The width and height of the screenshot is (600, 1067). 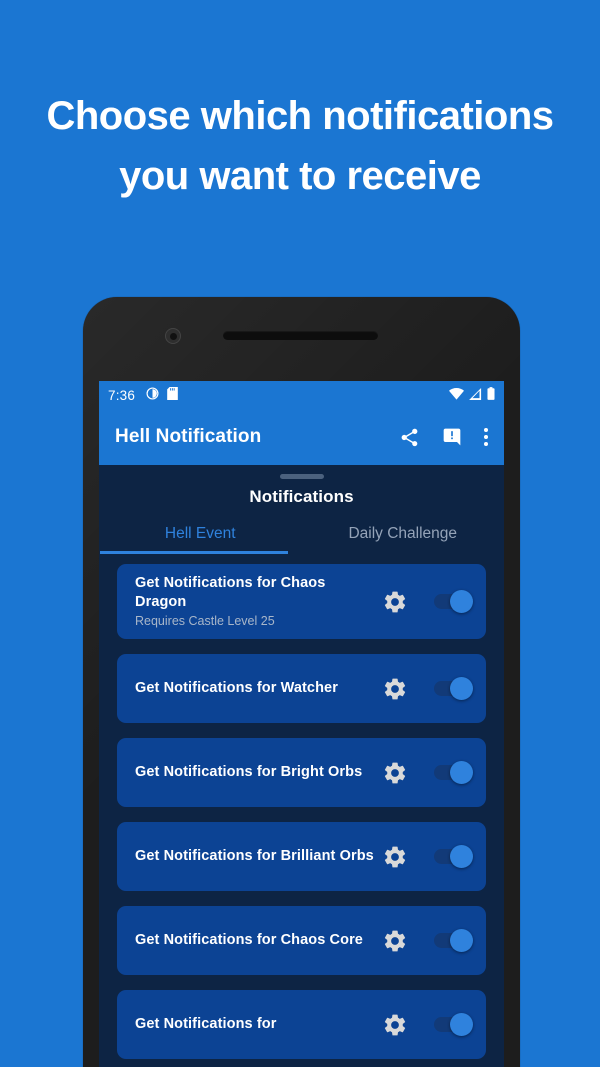 What do you see at coordinates (249, 772) in the screenshot?
I see `notification-title: Get Notifications for Bright Orbs` at bounding box center [249, 772].